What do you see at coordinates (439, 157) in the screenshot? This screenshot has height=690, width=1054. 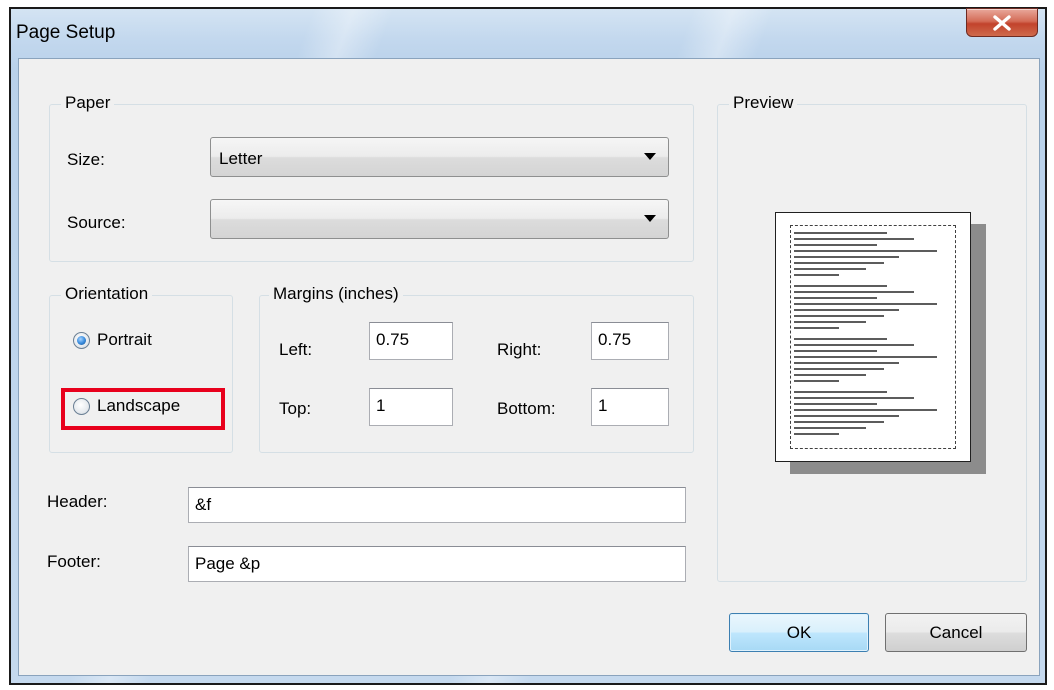 I see `size-select: Letter` at bounding box center [439, 157].